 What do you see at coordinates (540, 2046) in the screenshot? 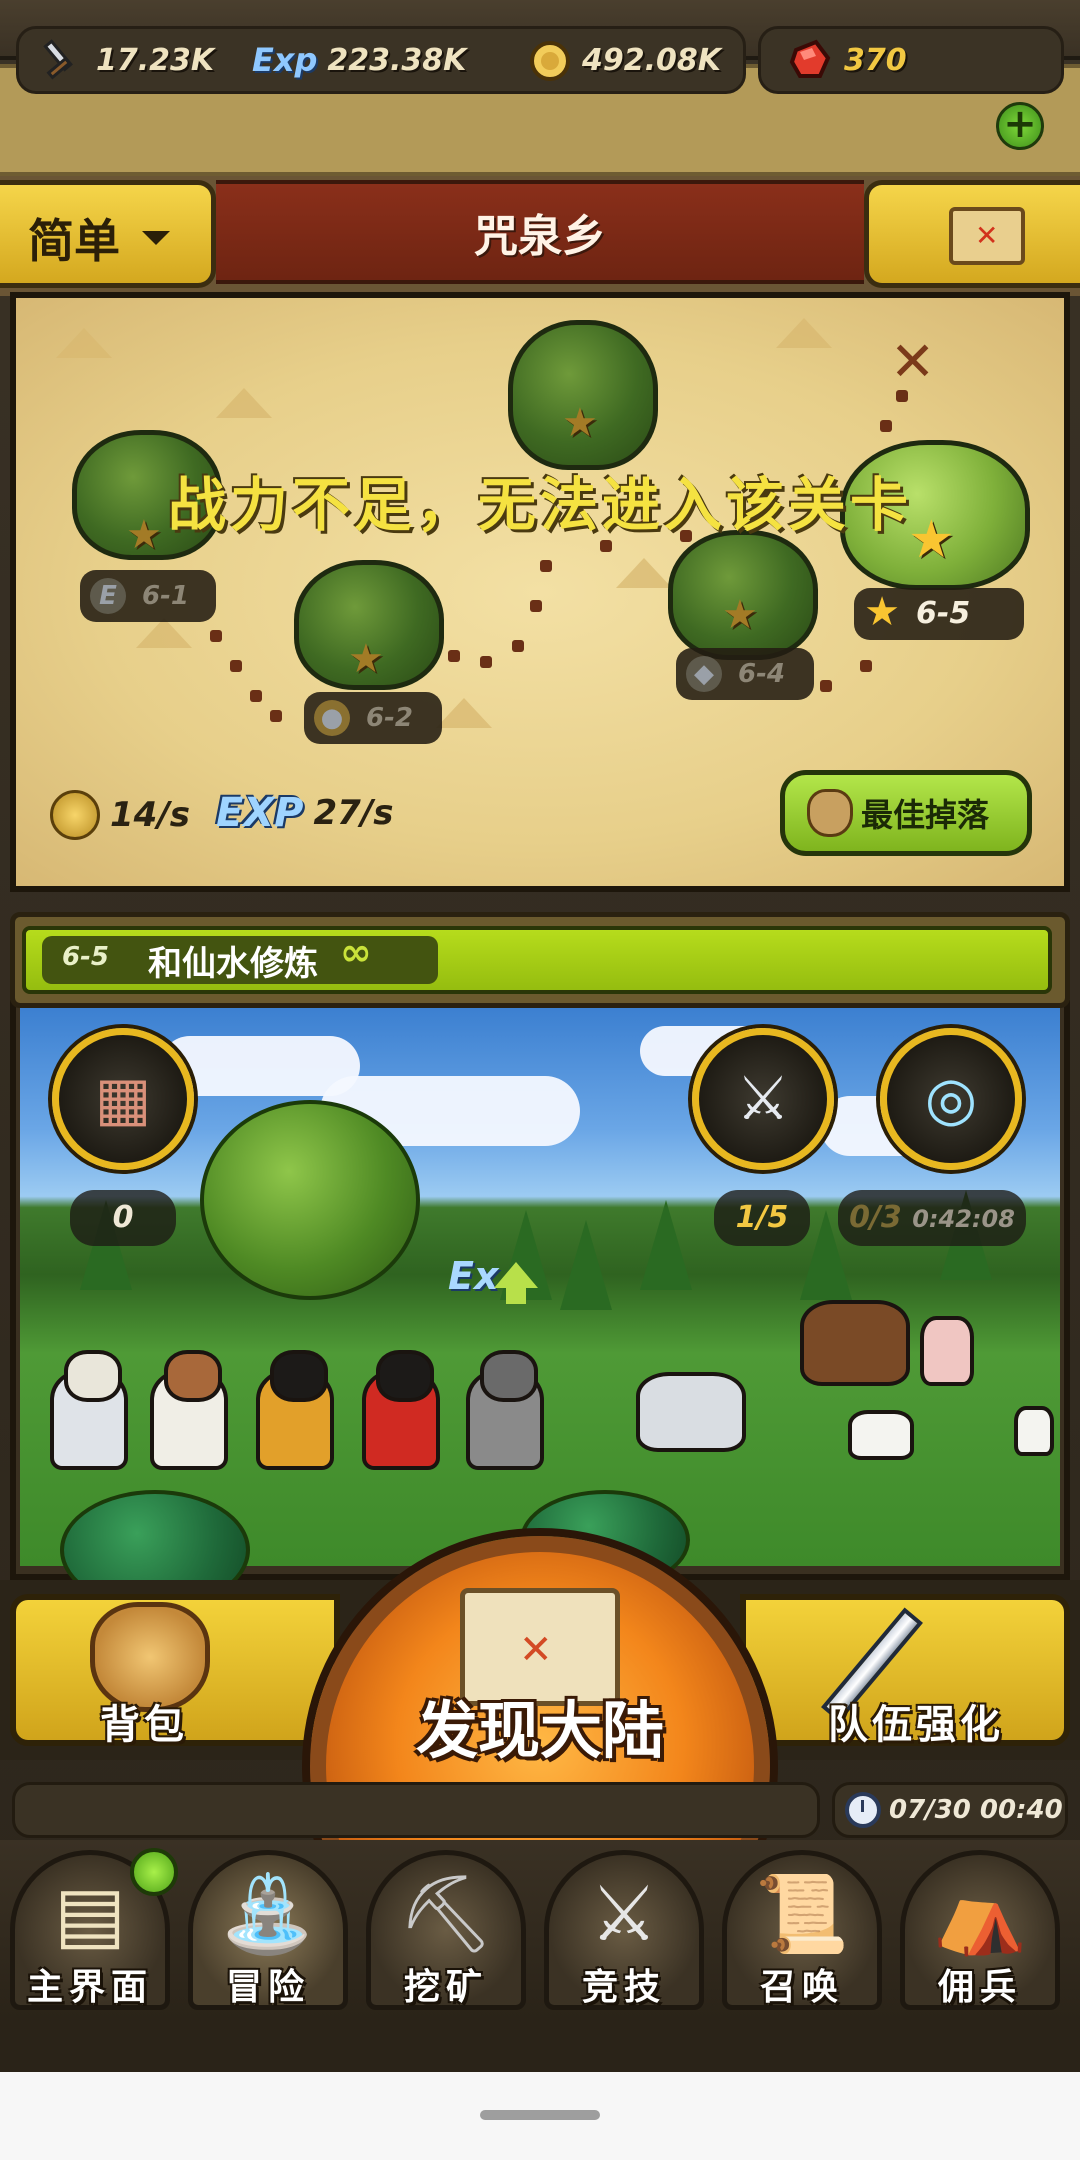
I see `bottom-fill` at bounding box center [540, 2046].